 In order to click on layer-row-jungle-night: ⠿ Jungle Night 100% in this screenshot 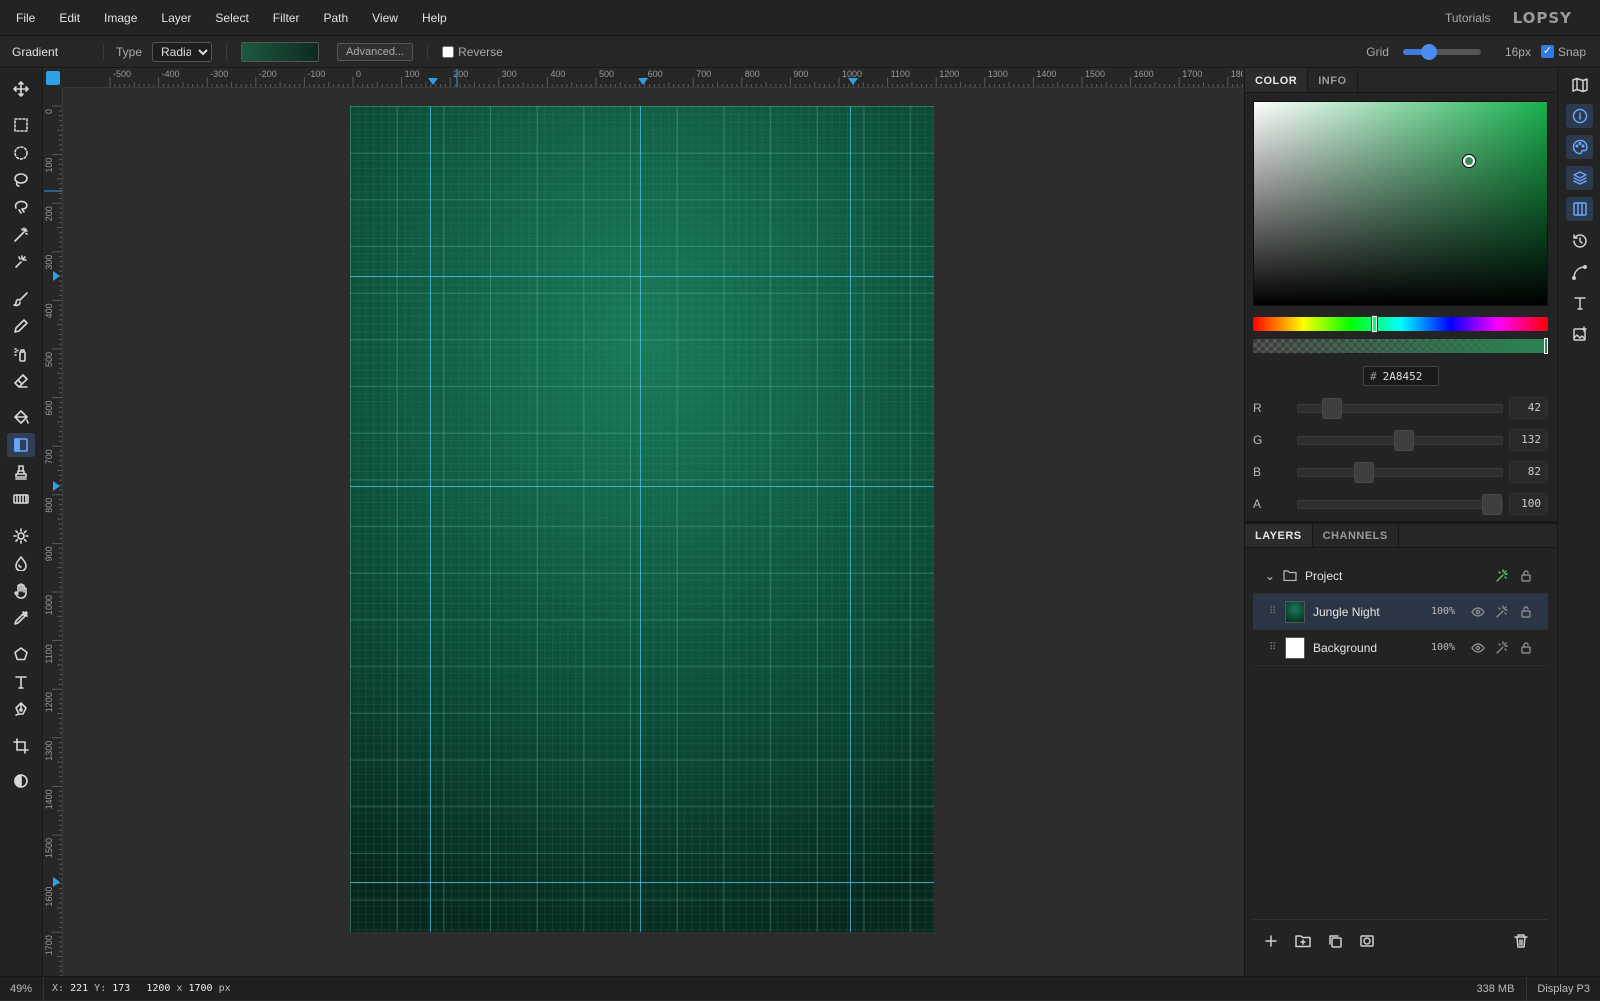, I will do `click(1400, 612)`.